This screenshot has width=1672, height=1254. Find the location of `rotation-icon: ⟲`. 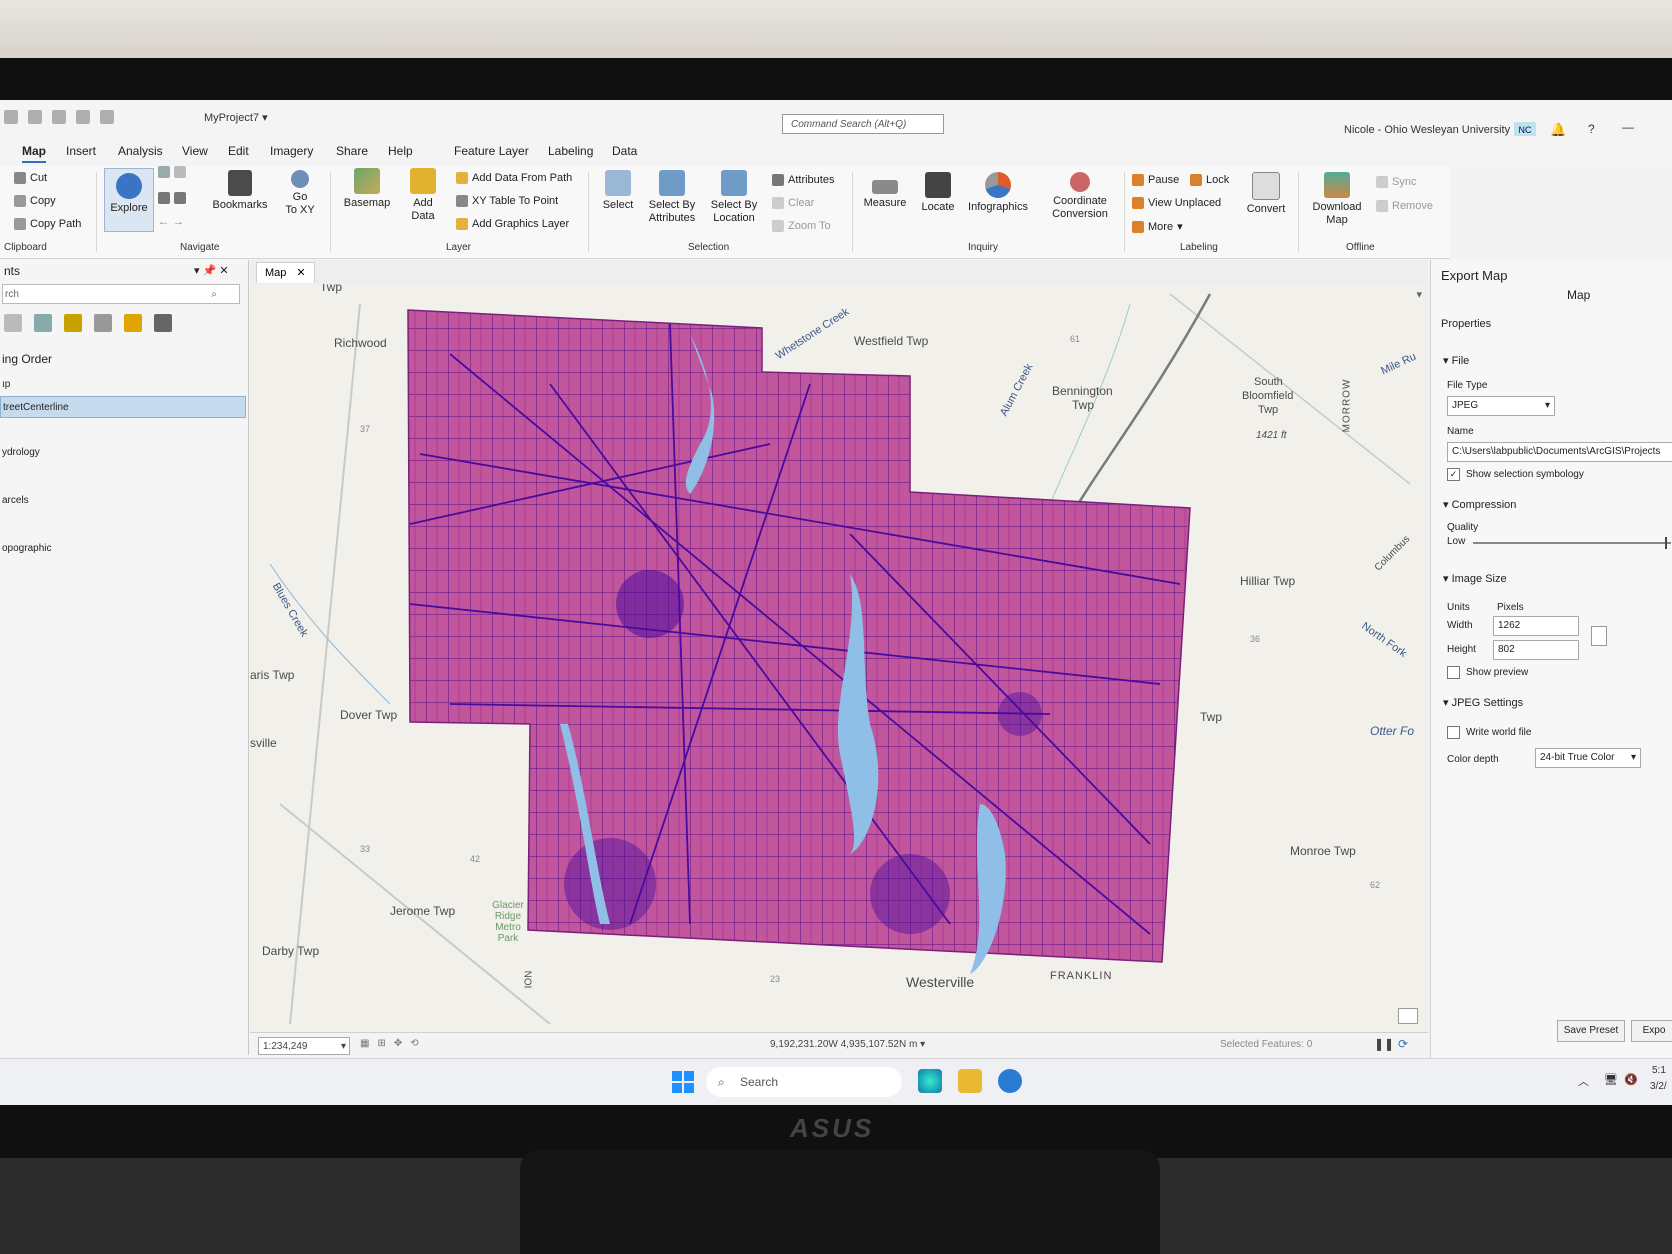

rotation-icon: ⟲ is located at coordinates (414, 1043).